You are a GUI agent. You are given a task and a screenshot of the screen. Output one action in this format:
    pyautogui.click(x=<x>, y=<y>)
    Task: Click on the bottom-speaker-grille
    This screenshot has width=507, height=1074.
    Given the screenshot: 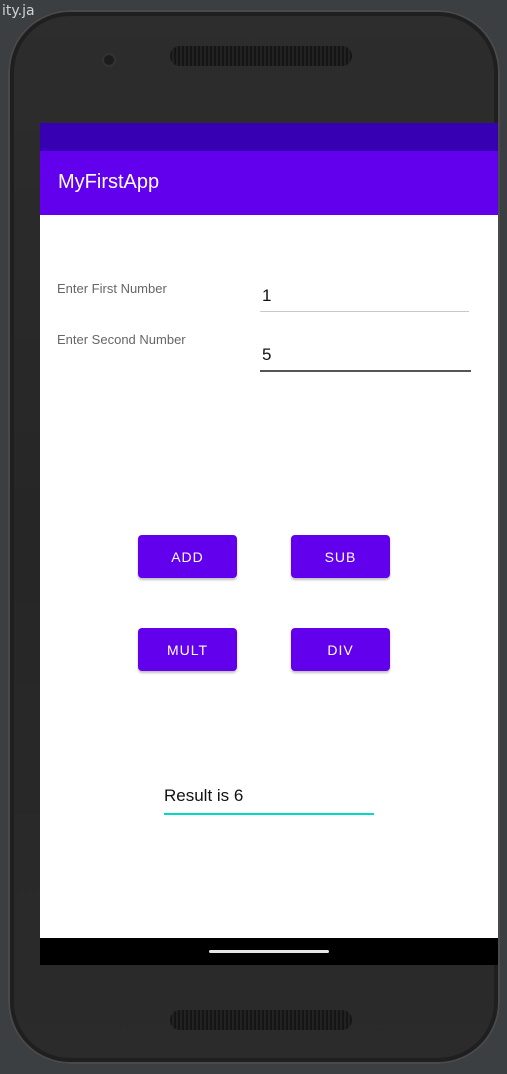 What is the action you would take?
    pyautogui.click(x=261, y=1020)
    